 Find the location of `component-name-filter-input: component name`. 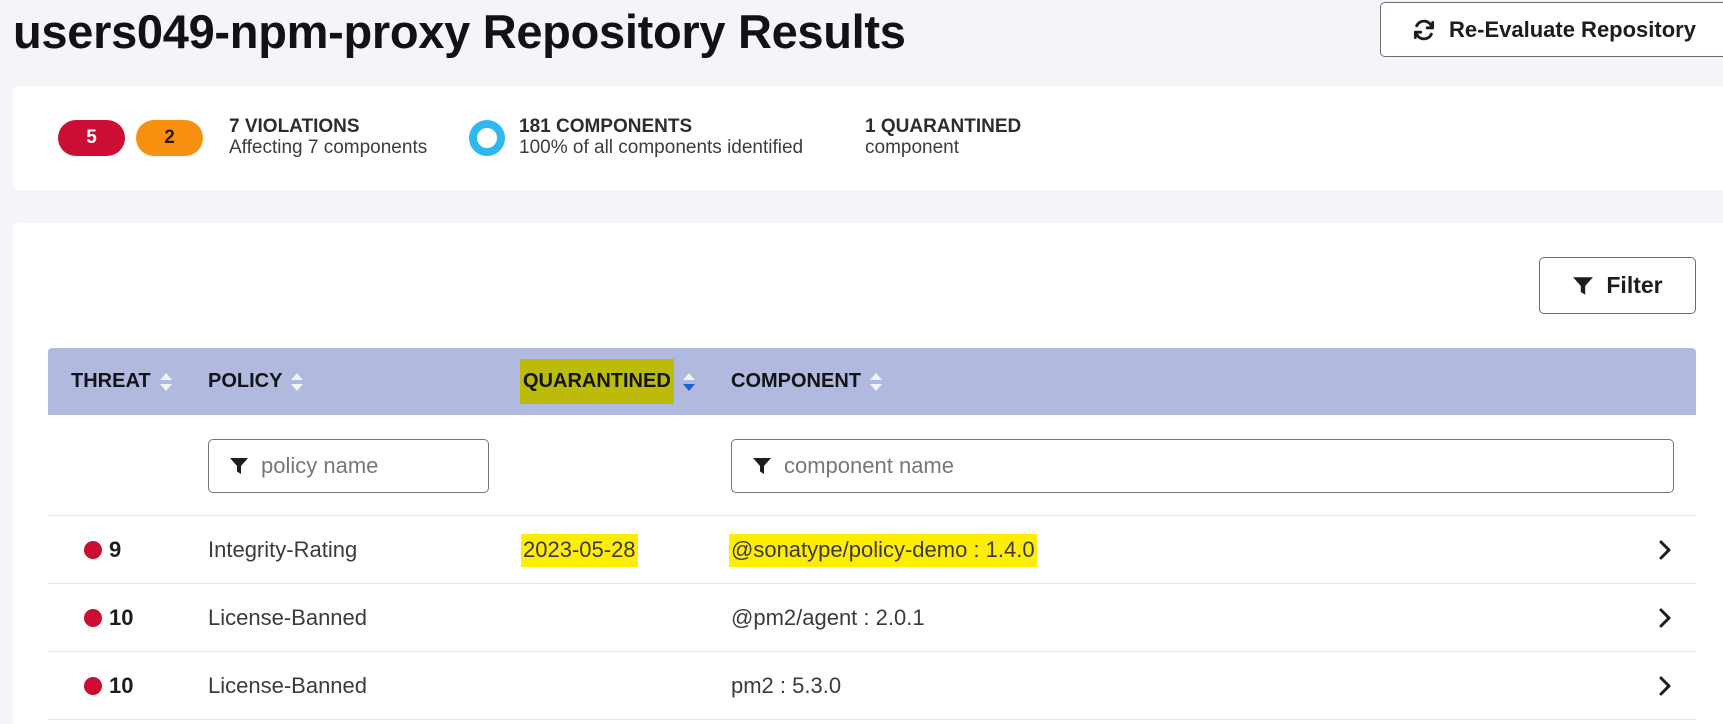

component-name-filter-input: component name is located at coordinates (1202, 466).